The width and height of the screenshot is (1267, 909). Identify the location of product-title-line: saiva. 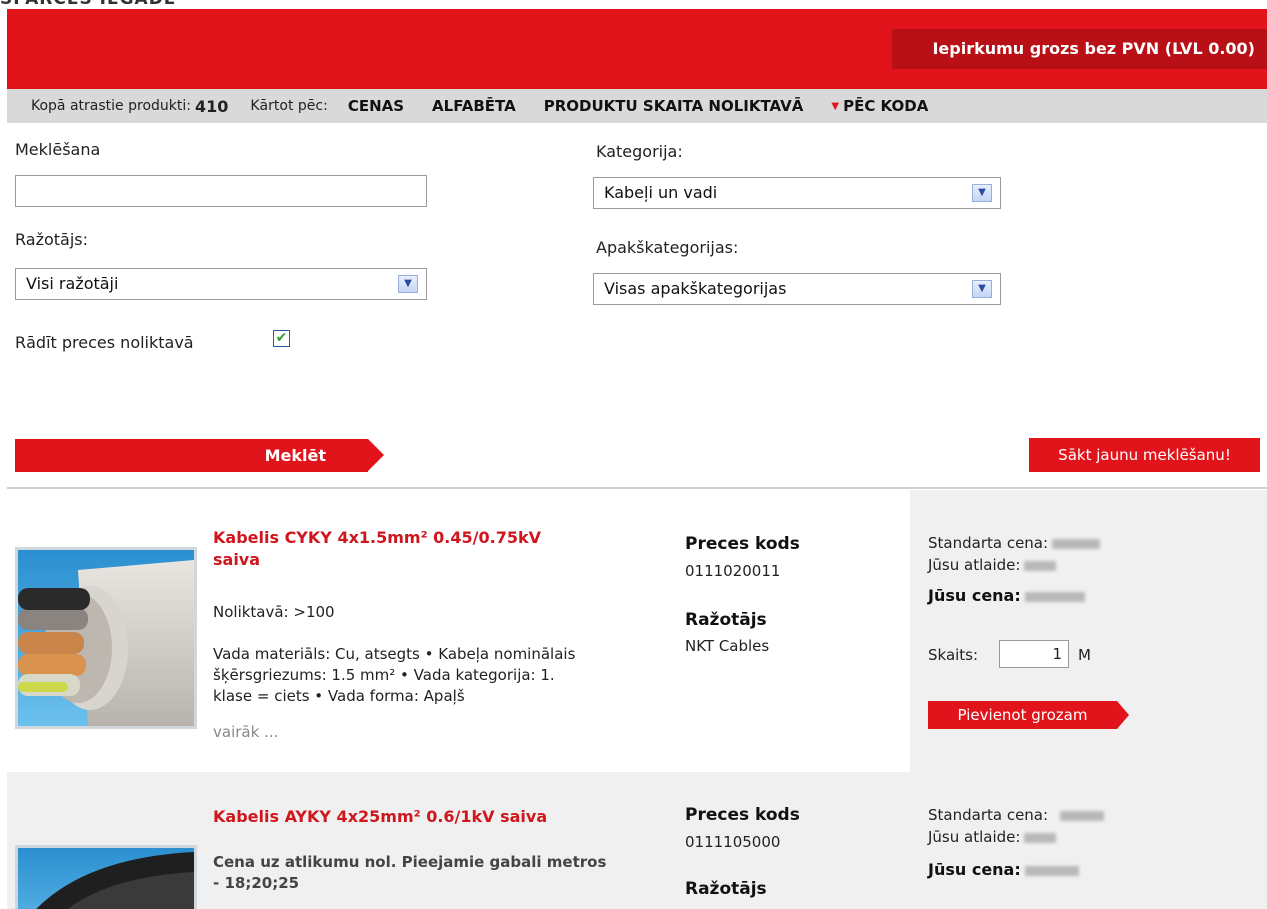
(237, 559).